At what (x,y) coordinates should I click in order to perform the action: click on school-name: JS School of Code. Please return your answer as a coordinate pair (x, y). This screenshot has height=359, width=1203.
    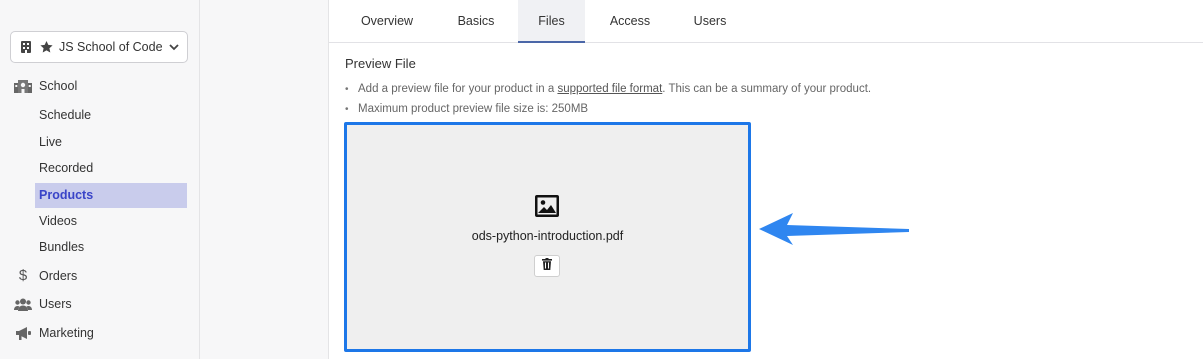
    Looking at the image, I should click on (111, 47).